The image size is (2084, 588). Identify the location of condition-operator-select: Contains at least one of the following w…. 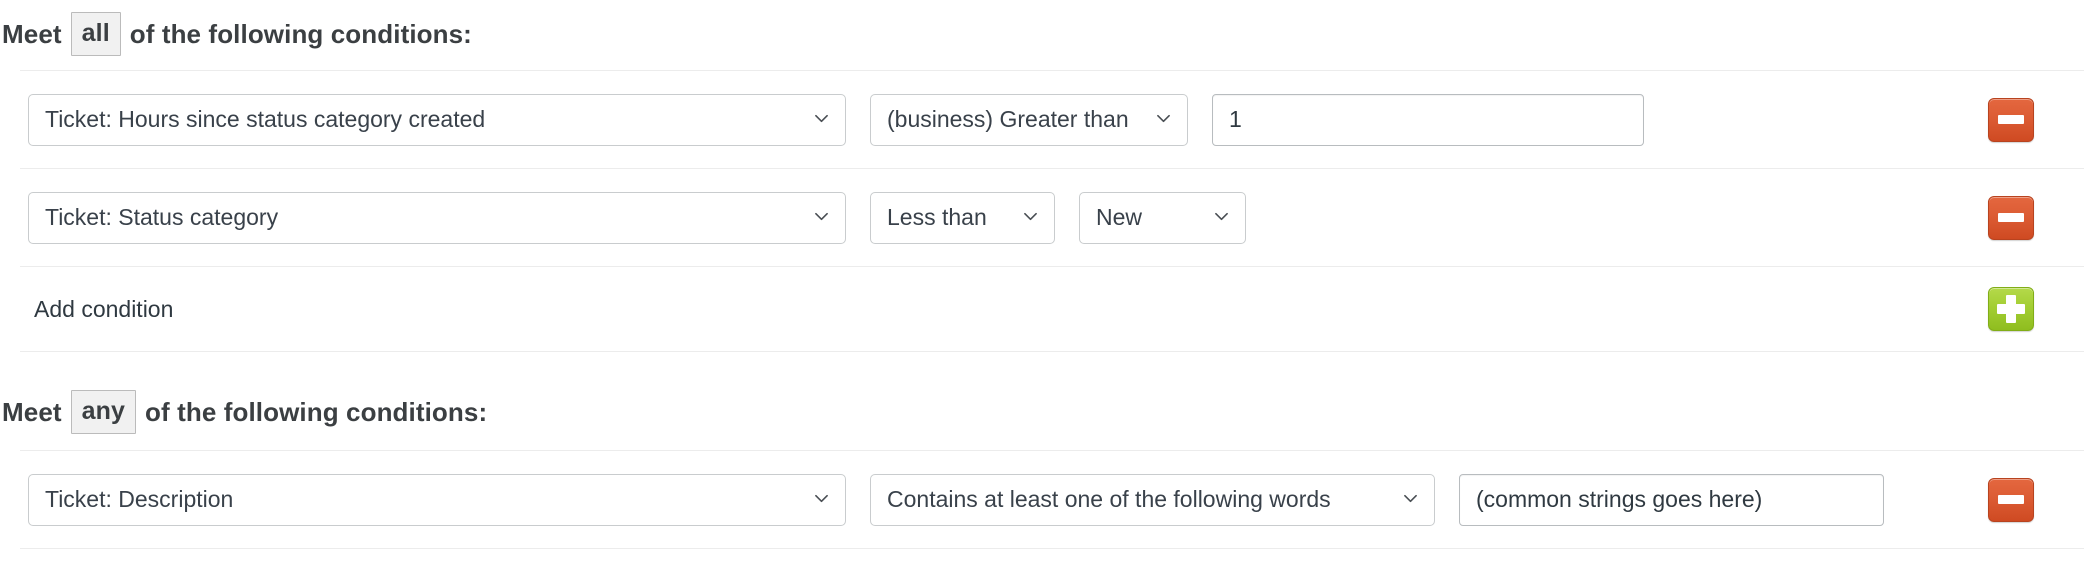
(1152, 499).